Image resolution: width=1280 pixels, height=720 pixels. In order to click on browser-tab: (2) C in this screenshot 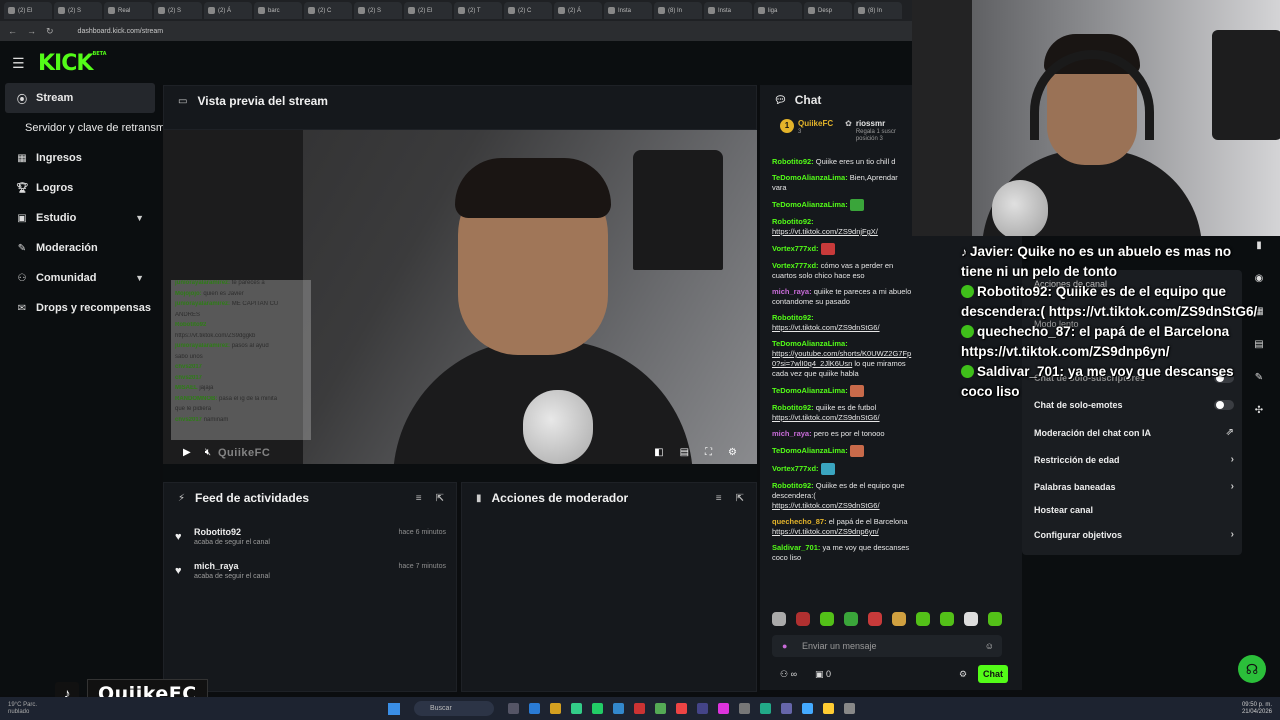, I will do `click(328, 10)`.